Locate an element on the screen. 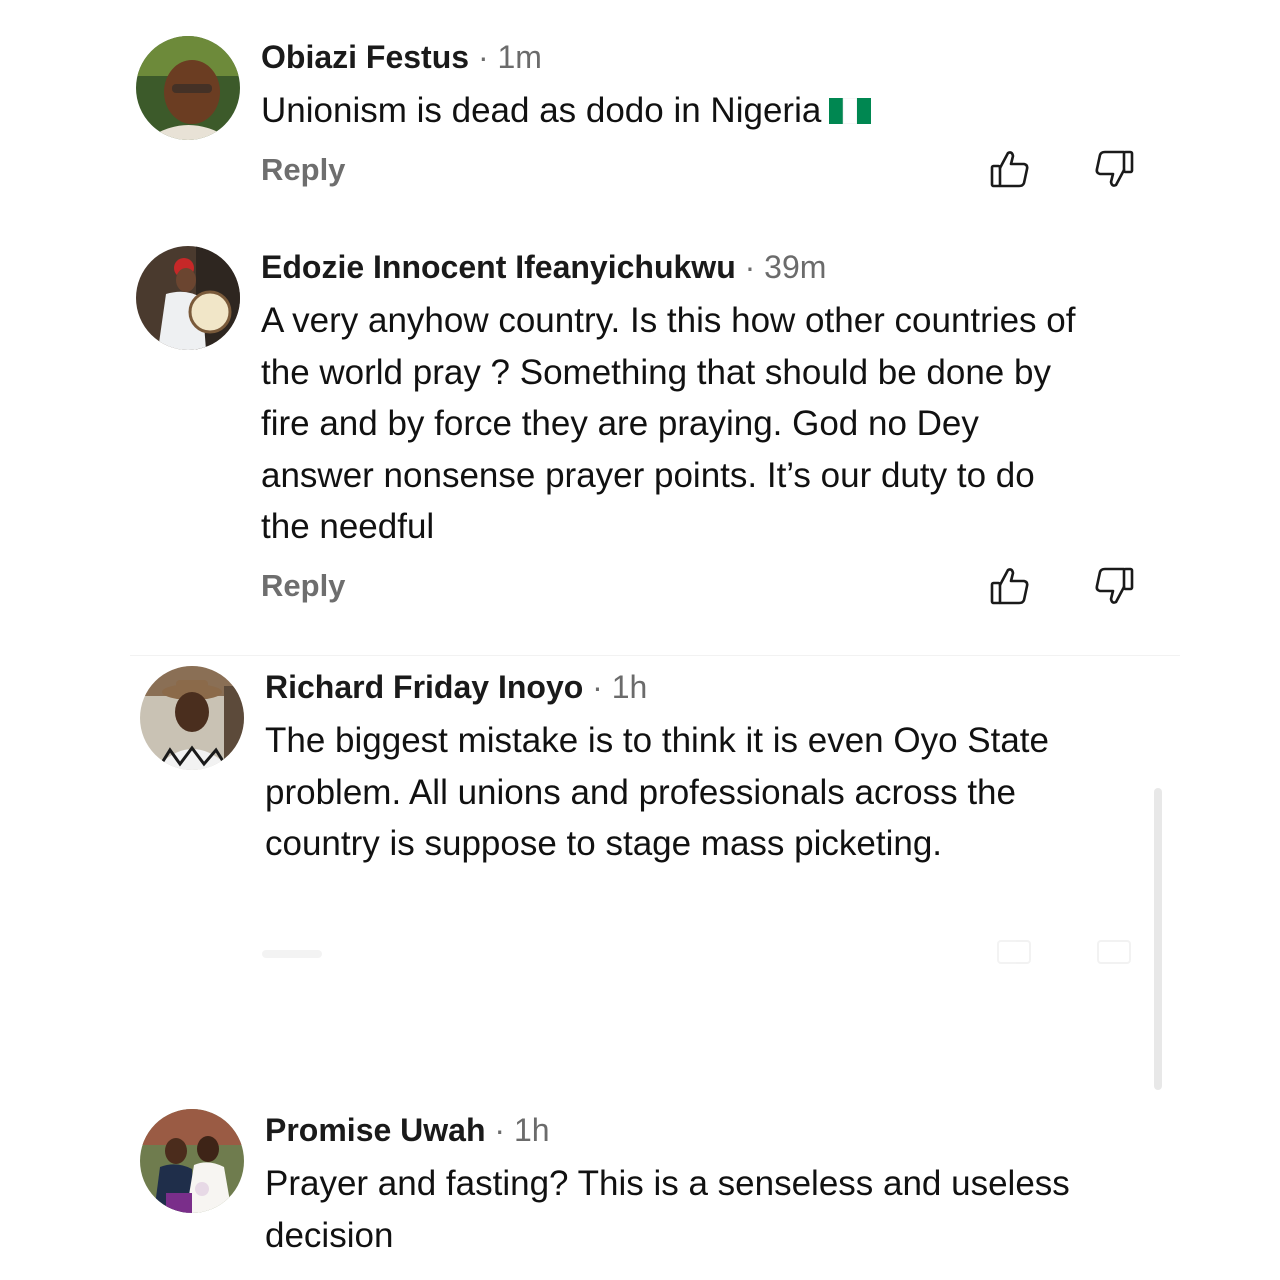 The height and width of the screenshot is (1280, 1280). comment-meta: Richard Friday Inoyo · 1h is located at coordinates (680, 687).